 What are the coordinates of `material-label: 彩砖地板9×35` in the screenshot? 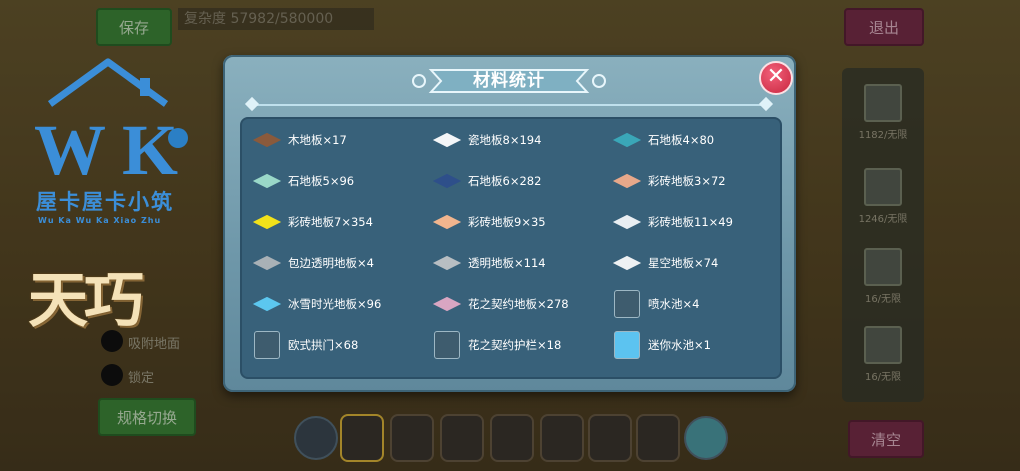 It's located at (507, 222).